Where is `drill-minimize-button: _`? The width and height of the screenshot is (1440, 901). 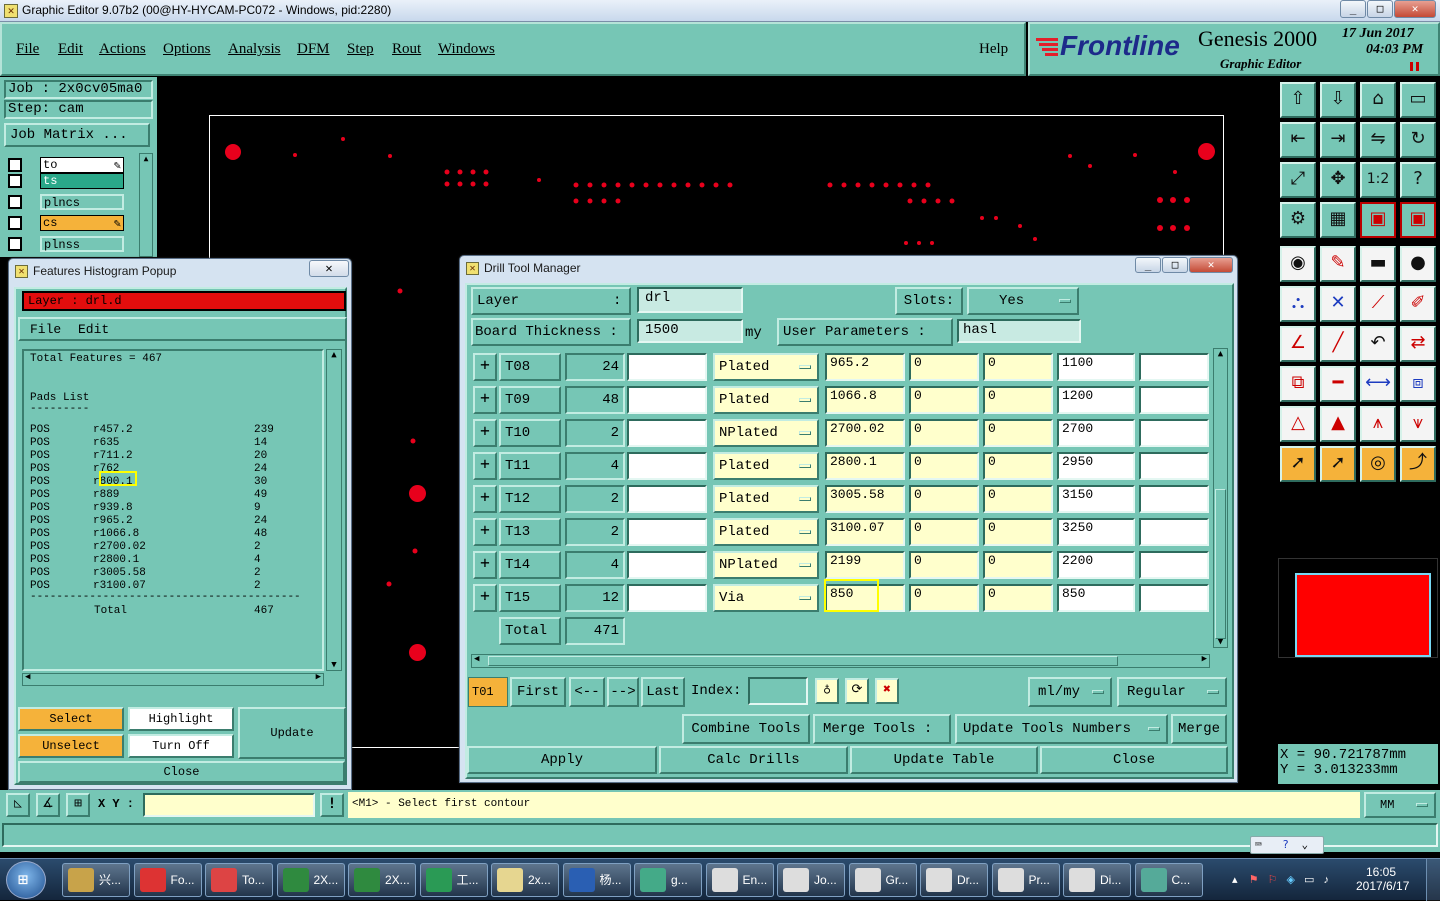 drill-minimize-button: _ is located at coordinates (1148, 265).